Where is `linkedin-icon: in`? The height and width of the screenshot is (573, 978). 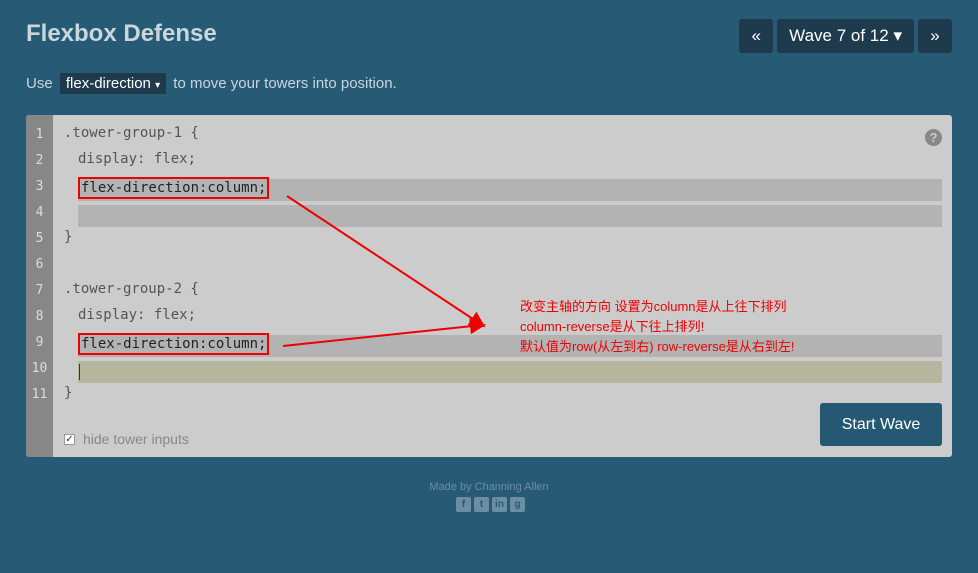
linkedin-icon: in is located at coordinates (499, 504).